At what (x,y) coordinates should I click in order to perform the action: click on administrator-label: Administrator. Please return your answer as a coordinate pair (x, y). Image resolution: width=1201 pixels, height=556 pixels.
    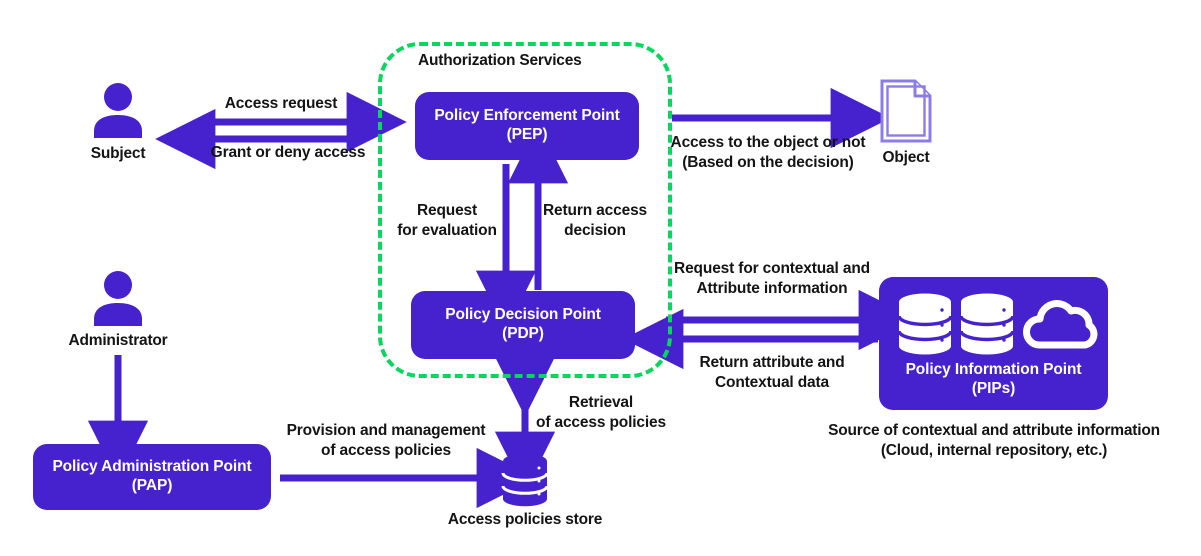
    Looking at the image, I should click on (118, 340).